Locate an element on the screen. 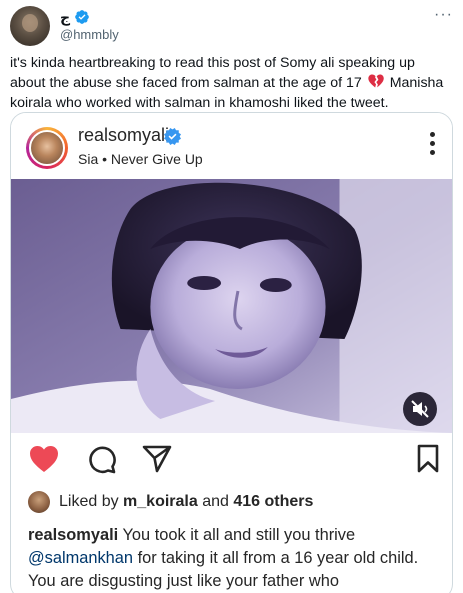  instagram-avatar is located at coordinates (47, 148).